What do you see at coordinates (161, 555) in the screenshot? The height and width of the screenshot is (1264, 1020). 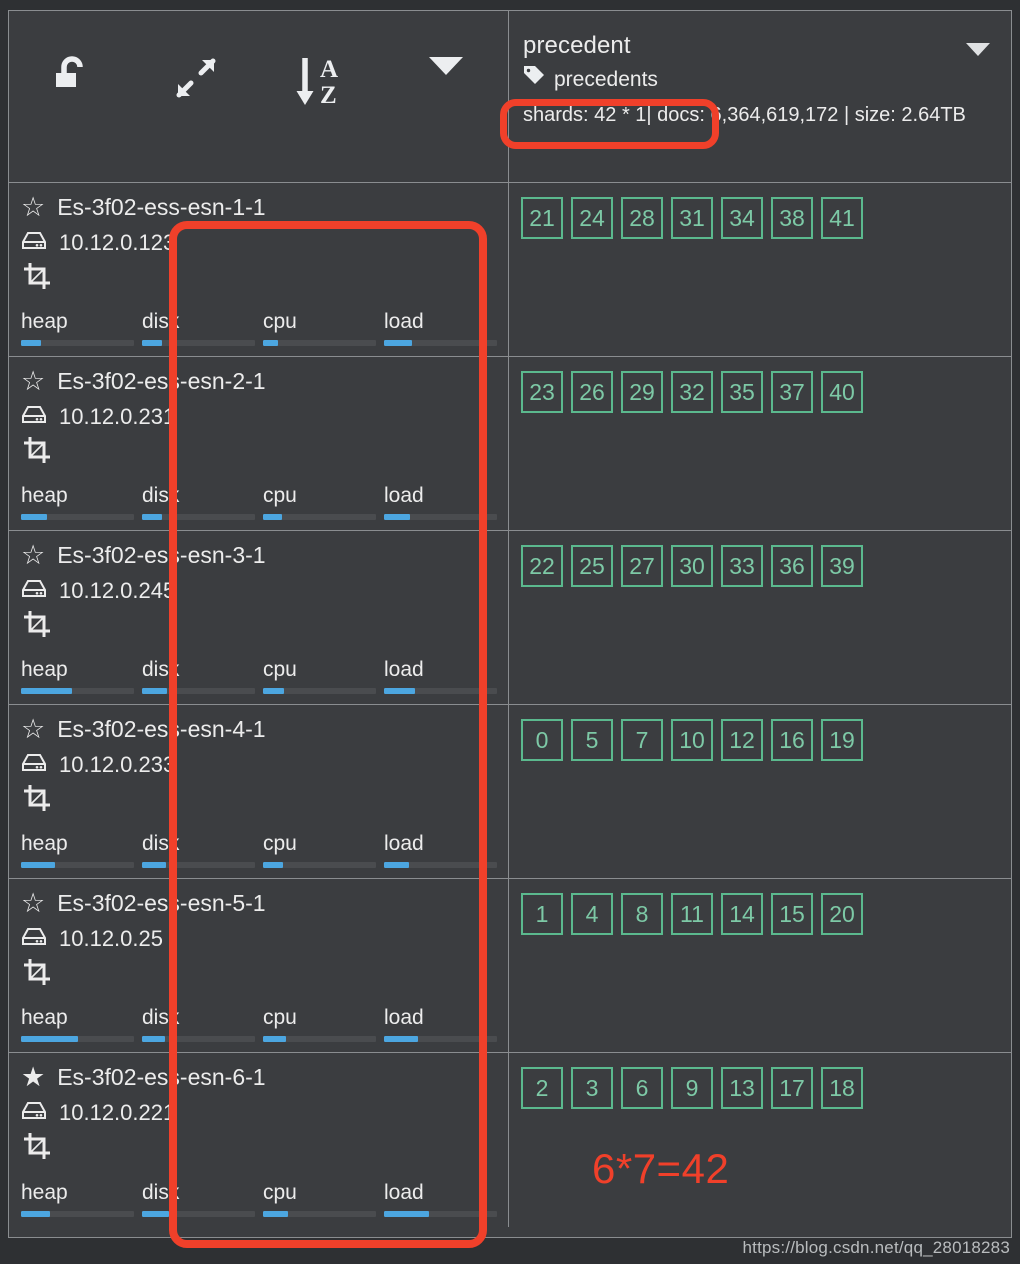 I see `node-name: Es-3f02-ess-esn-3-1` at bounding box center [161, 555].